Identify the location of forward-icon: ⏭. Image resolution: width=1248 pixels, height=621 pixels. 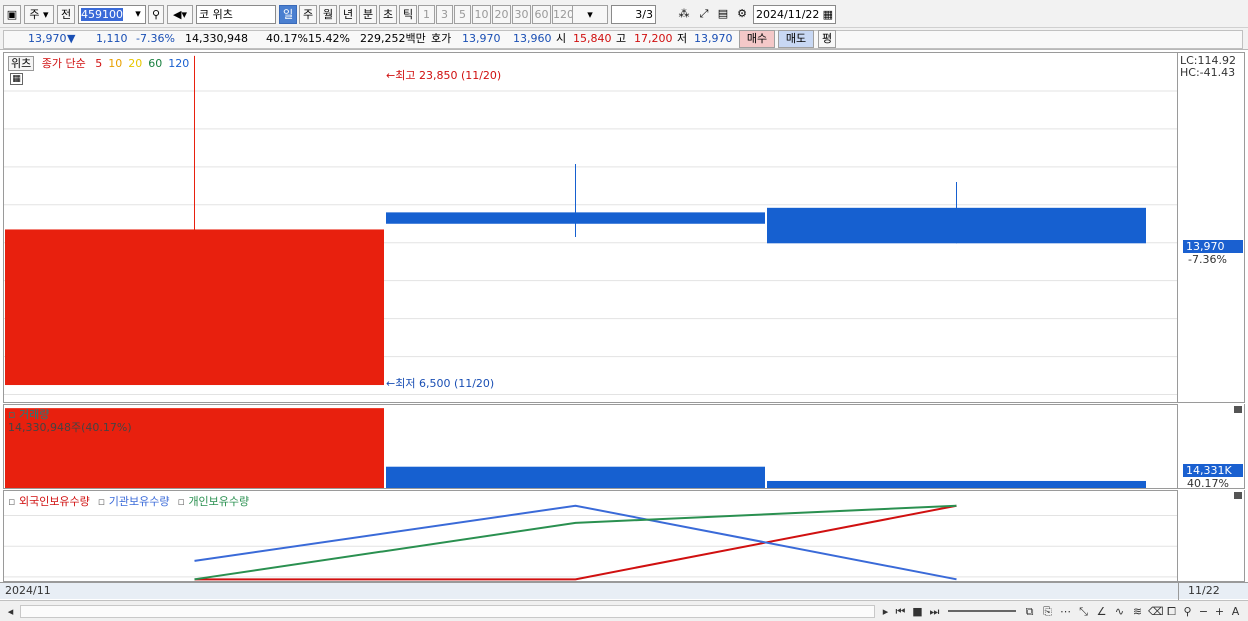
(934, 611).